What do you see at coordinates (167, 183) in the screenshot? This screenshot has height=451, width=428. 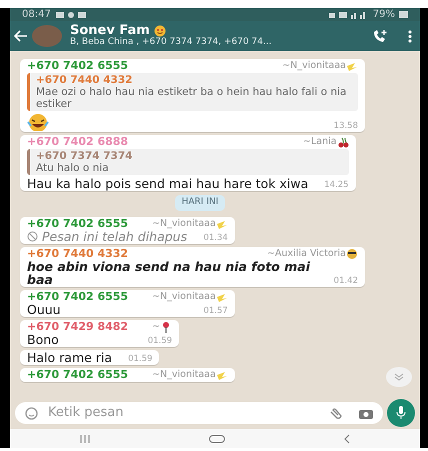 I see `message-text: Hau ka halo pois send mai hau hare tok xiwa` at bounding box center [167, 183].